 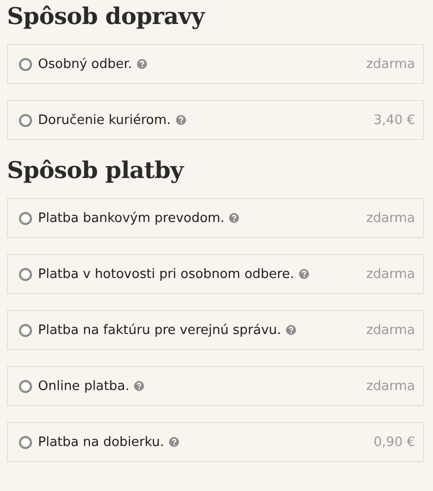 What do you see at coordinates (215, 120) in the screenshot?
I see `option-row: Doručenie kuriérom. 3,40 €` at bounding box center [215, 120].